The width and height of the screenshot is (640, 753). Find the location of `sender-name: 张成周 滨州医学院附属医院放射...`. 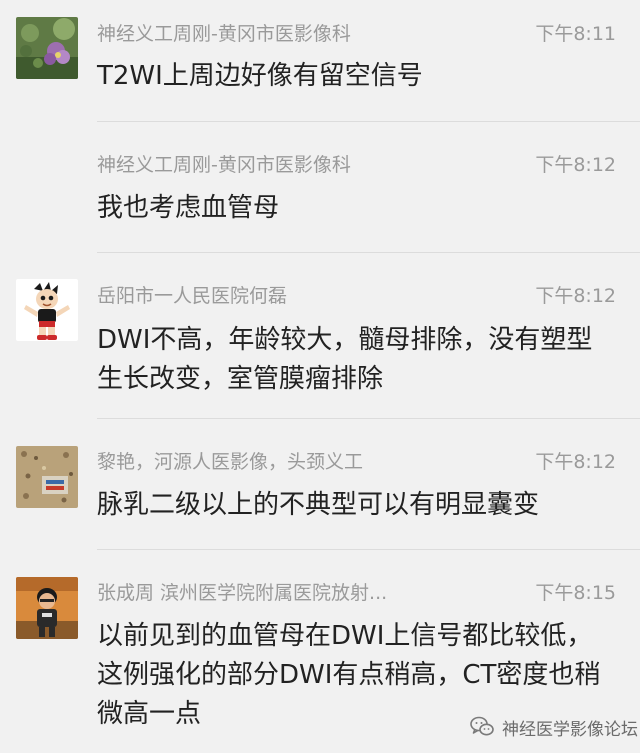

sender-name: 张成周 滨州医学院附属医院放射... is located at coordinates (242, 593).